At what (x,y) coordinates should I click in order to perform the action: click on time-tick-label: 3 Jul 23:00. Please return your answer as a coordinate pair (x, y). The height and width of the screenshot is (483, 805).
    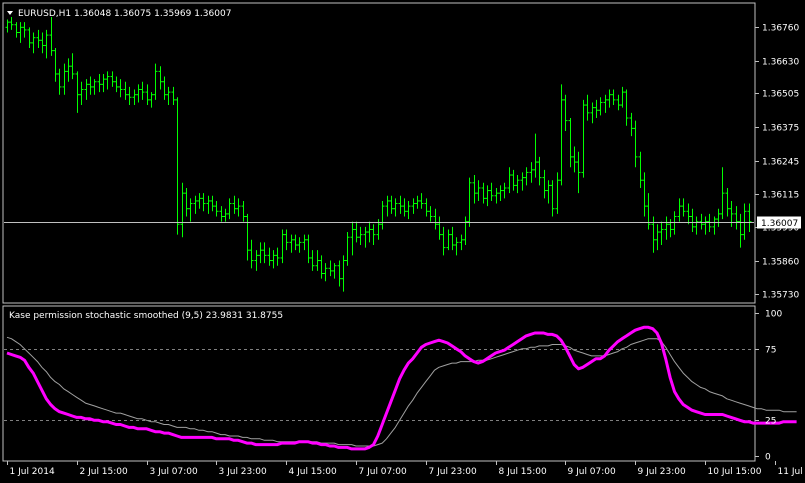
    Looking at the image, I should click on (243, 472).